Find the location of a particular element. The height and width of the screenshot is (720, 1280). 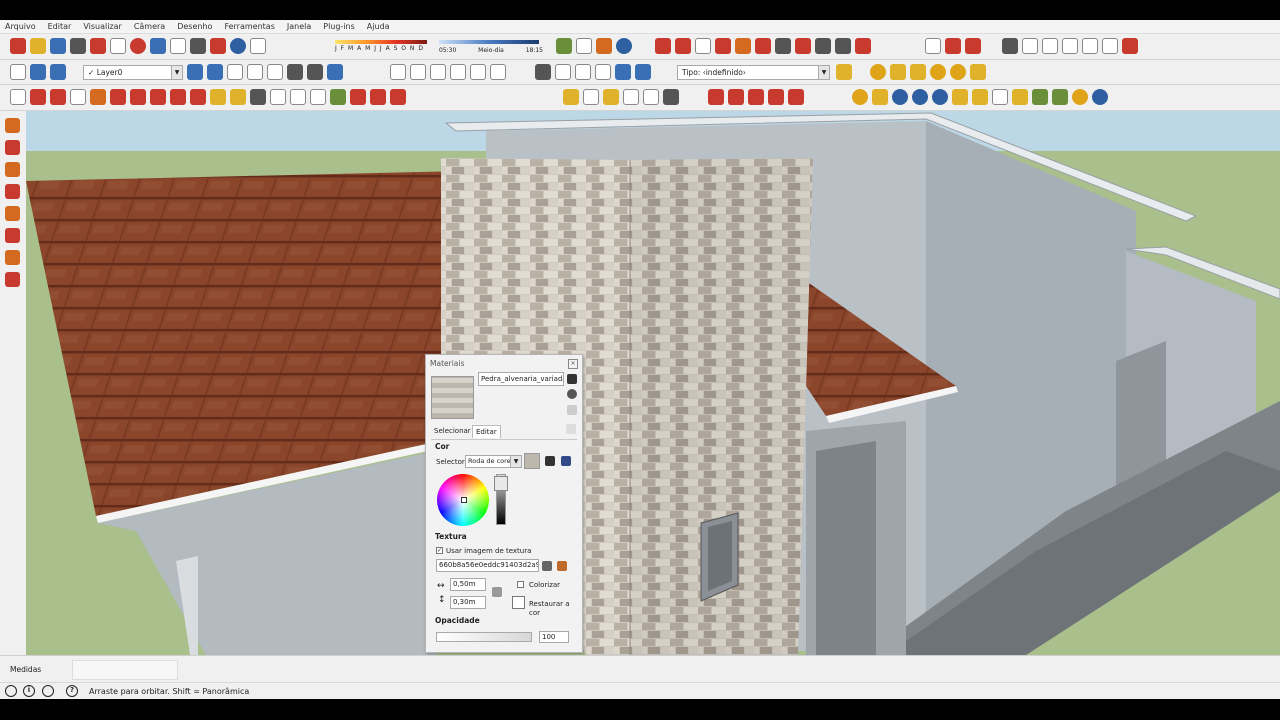

menu-visualizar: Visualizar is located at coordinates (102, 26).